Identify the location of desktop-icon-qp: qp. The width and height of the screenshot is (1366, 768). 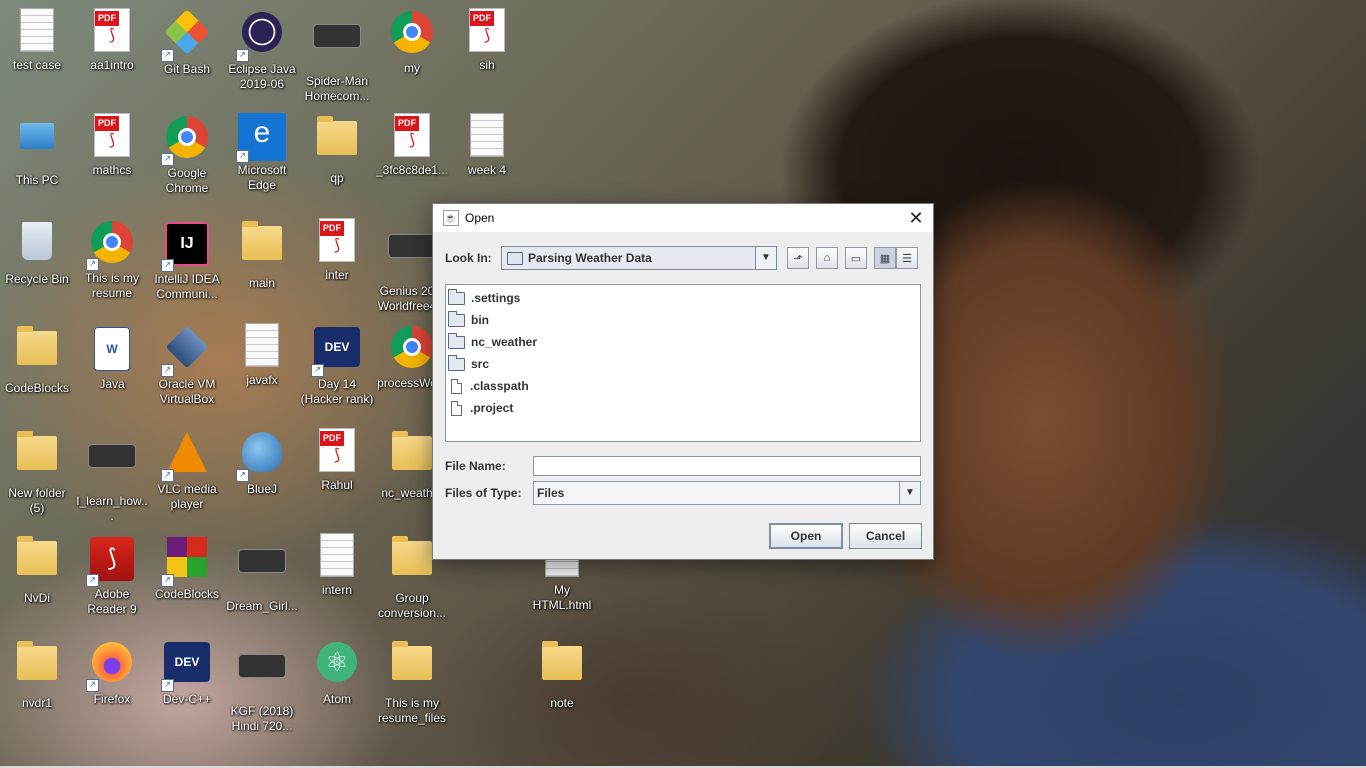
(337, 149).